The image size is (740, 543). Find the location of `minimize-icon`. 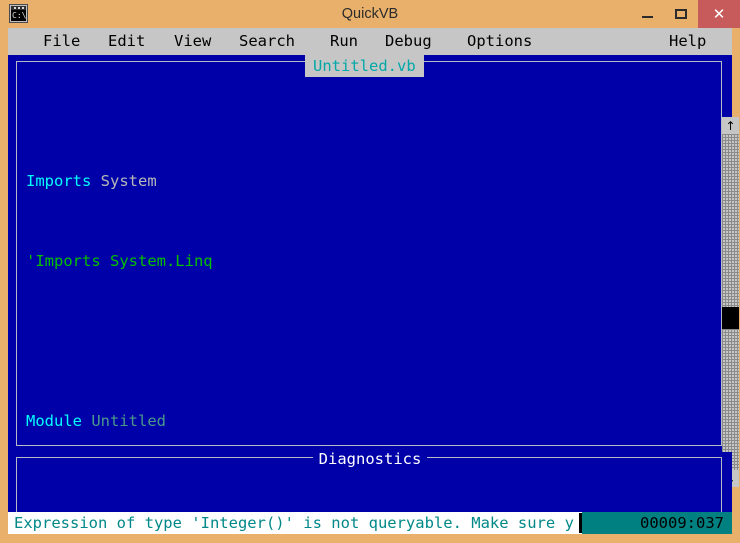

minimize-icon is located at coordinates (647, 14).